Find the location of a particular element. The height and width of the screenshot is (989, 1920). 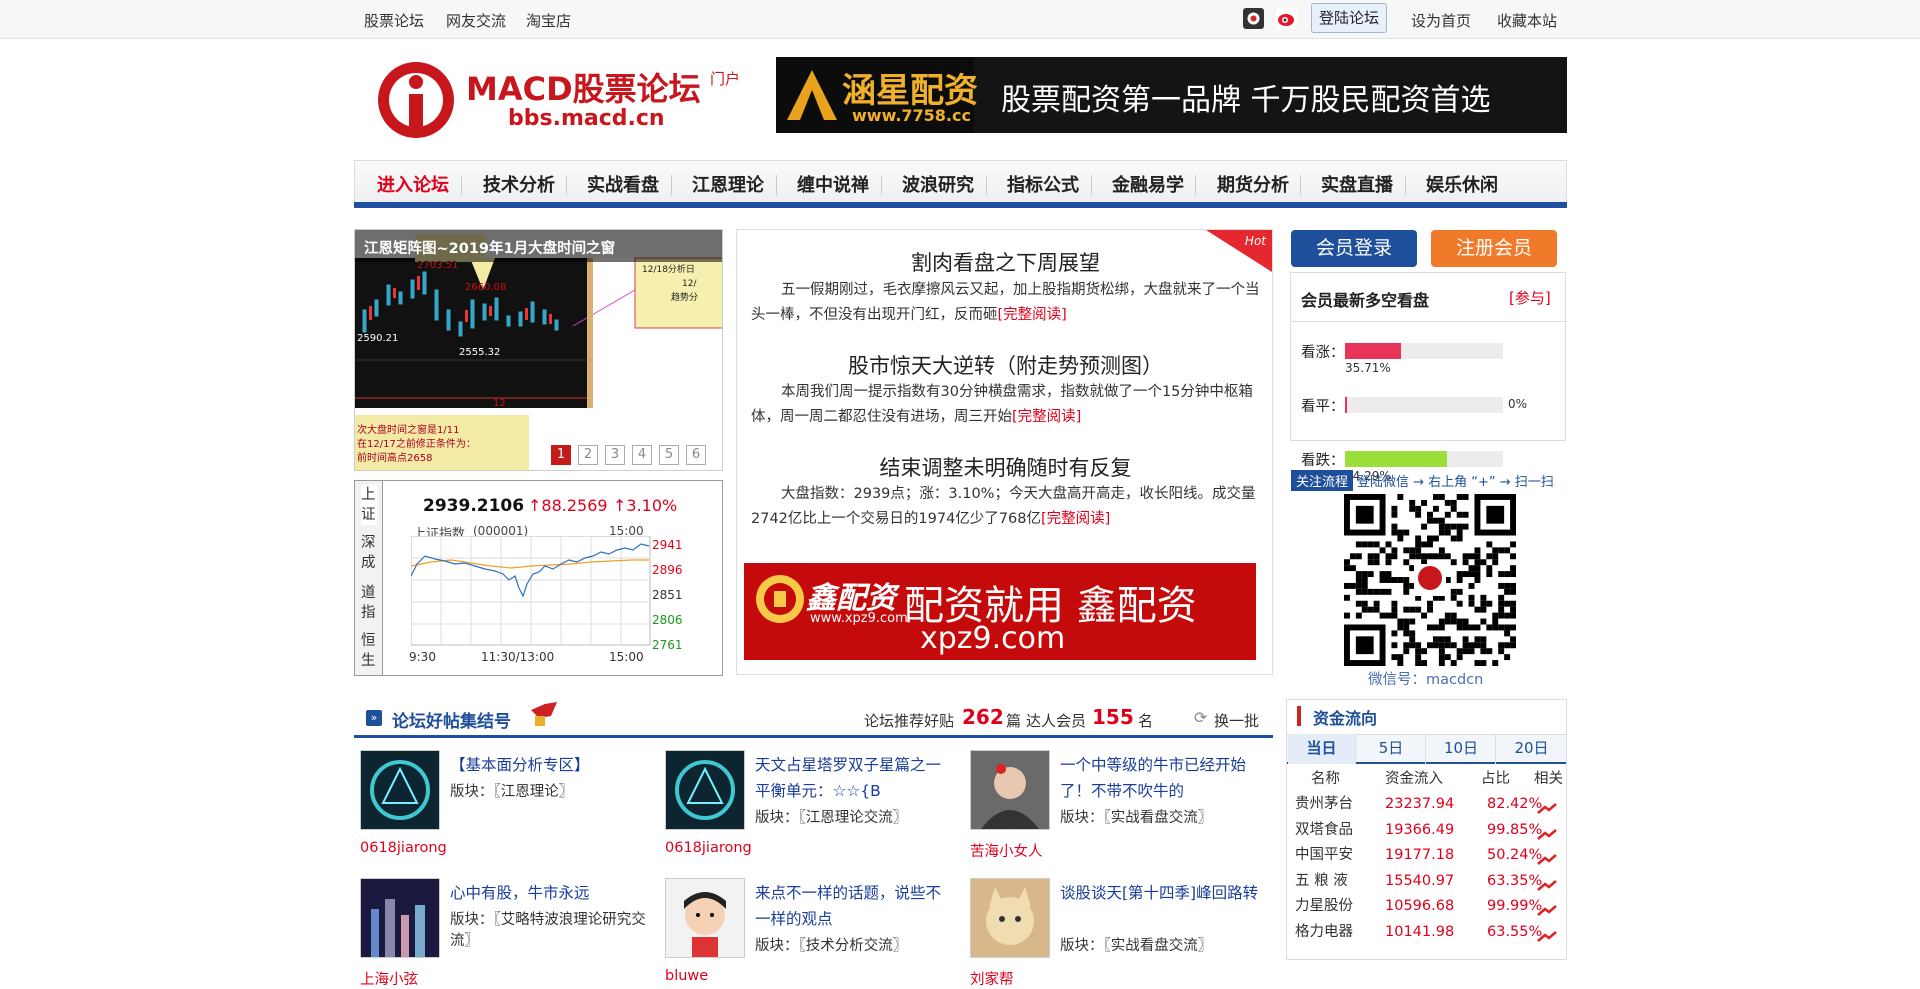

refresh-button: 换一批 is located at coordinates (1236, 720).